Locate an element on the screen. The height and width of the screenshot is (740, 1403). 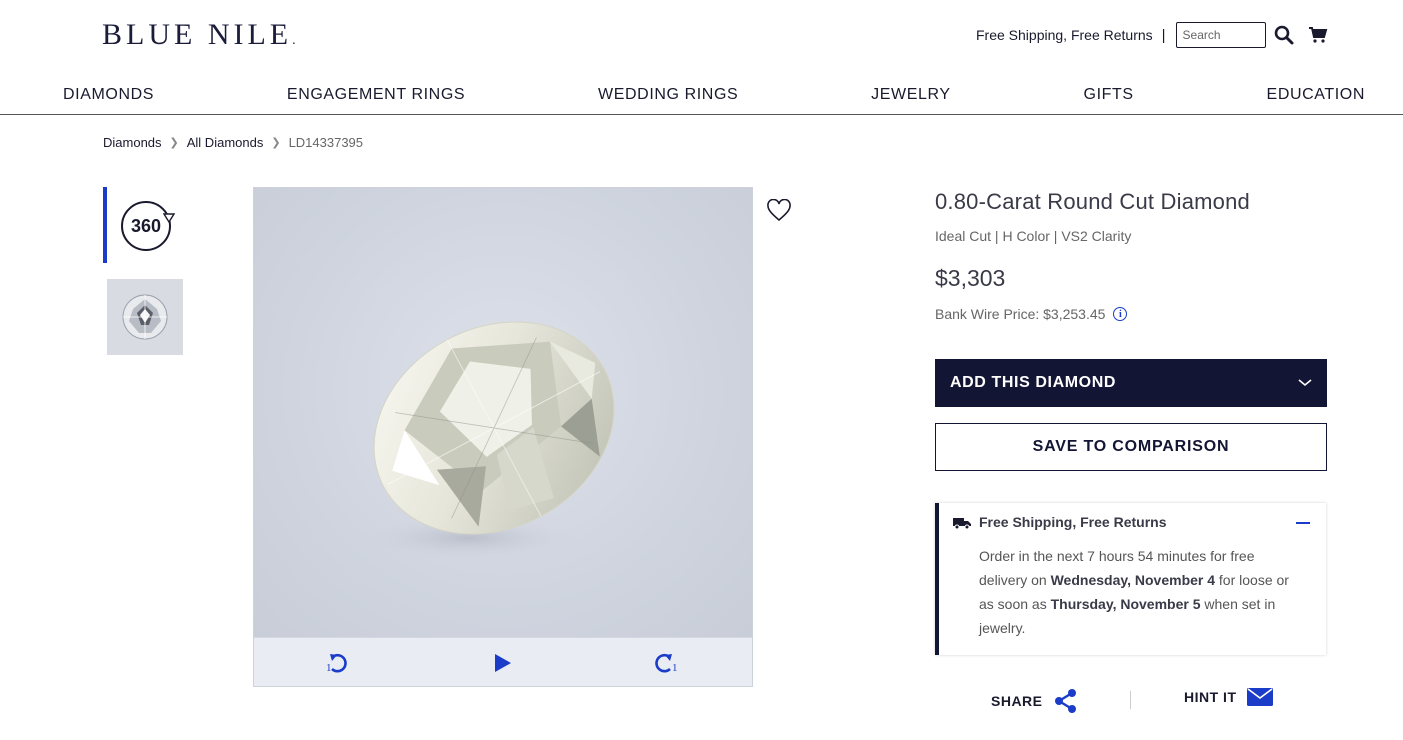
nav-wedding-rings: WEDDING RINGS is located at coordinates (668, 99).